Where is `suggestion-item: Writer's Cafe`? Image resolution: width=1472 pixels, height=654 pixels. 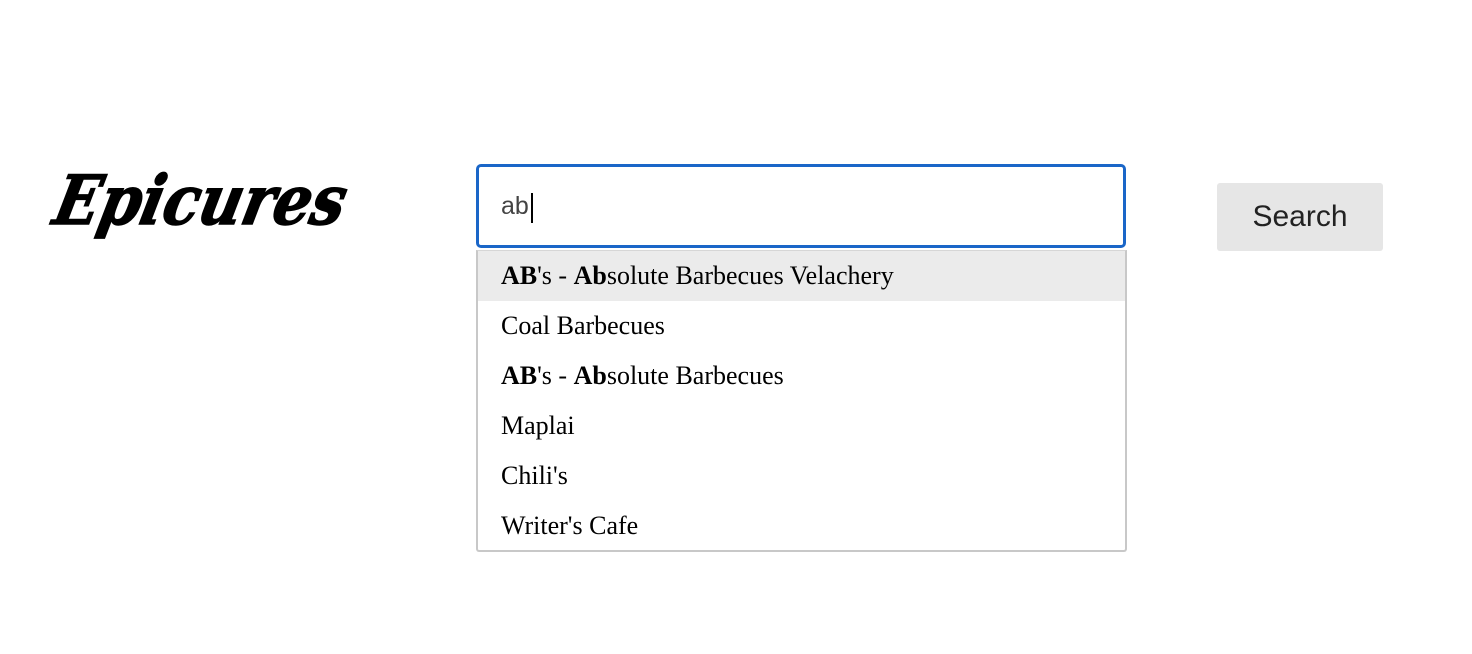
suggestion-item: Writer's Cafe is located at coordinates (801, 526).